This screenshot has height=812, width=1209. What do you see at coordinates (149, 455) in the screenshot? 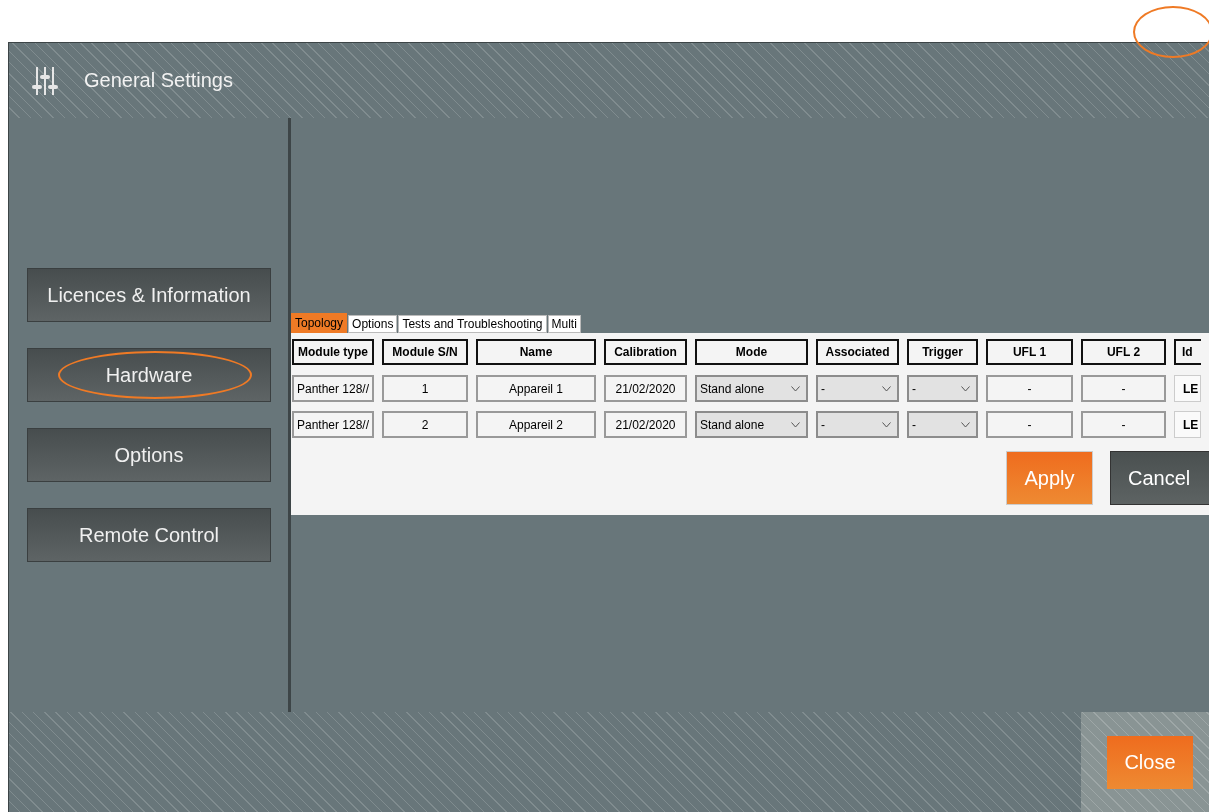
I see `sidebar-button: Options` at bounding box center [149, 455].